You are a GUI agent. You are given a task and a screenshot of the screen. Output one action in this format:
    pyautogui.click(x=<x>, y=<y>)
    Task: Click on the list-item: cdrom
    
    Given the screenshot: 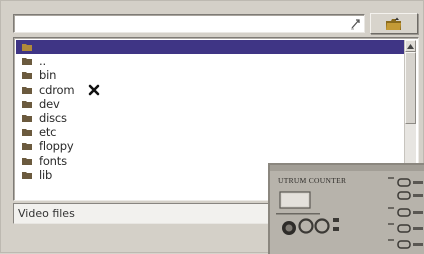 What is the action you would take?
    pyautogui.click(x=210, y=90)
    